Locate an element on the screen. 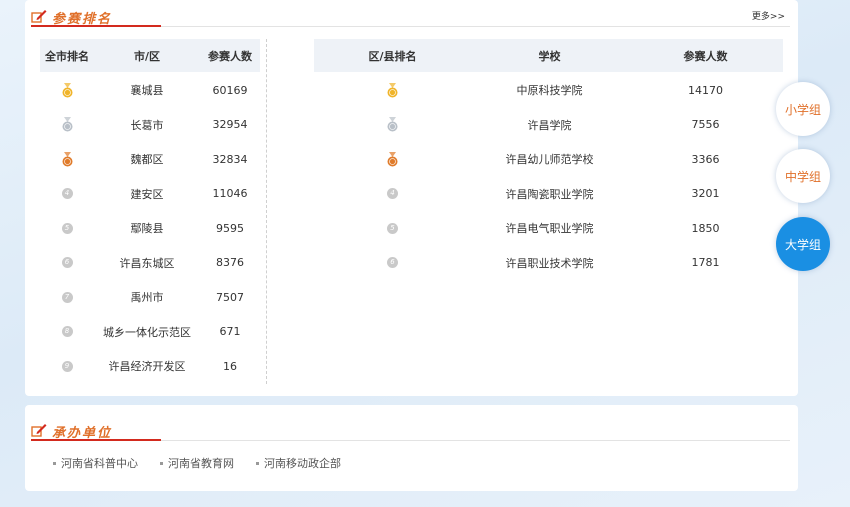 The width and height of the screenshot is (850, 507). table-row: 襄城县 60169 is located at coordinates (150, 90).